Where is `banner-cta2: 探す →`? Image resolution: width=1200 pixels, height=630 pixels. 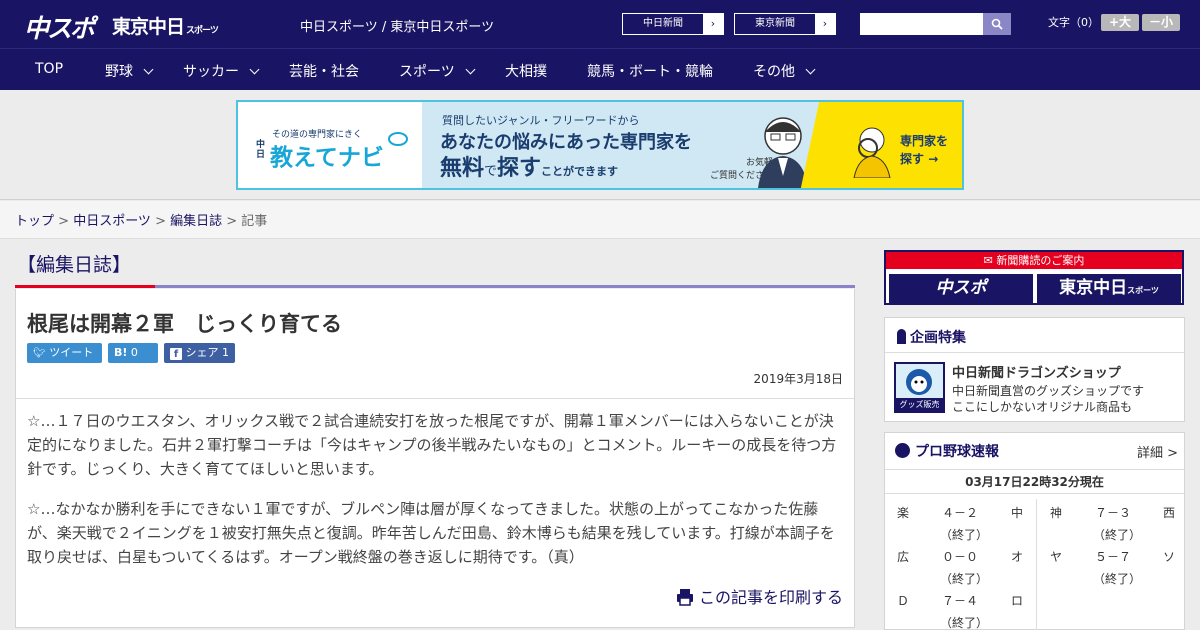 banner-cta2: 探す → is located at coordinates (924, 159).